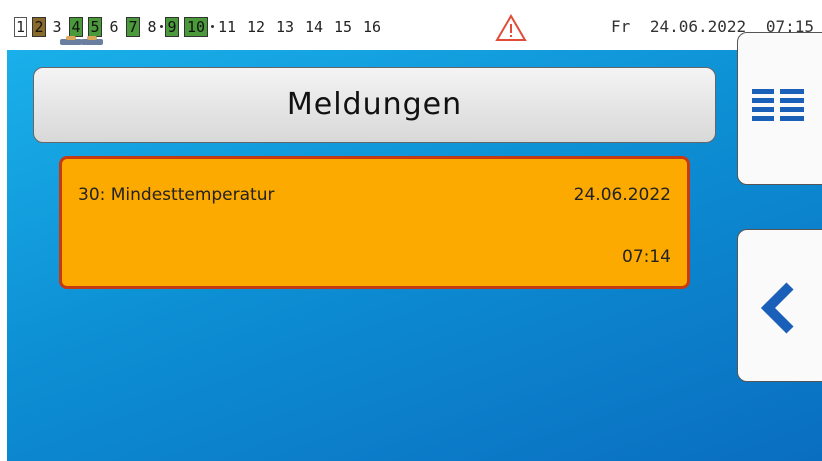 The width and height of the screenshot is (822, 461). Describe the element at coordinates (778, 105) in the screenshot. I see `list-view-icon` at that location.